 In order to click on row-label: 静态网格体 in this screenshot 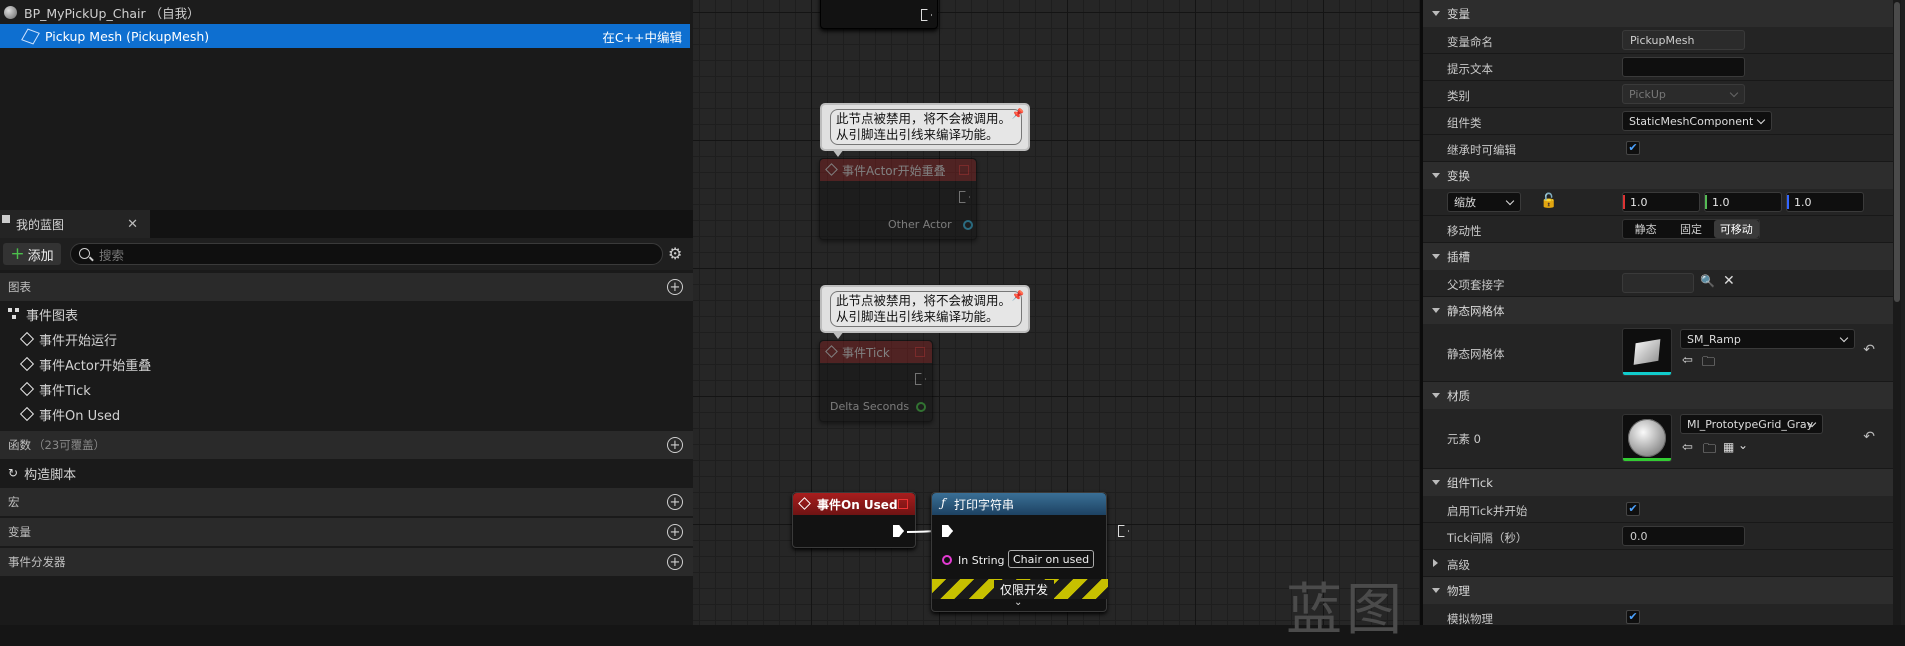, I will do `click(1476, 354)`.